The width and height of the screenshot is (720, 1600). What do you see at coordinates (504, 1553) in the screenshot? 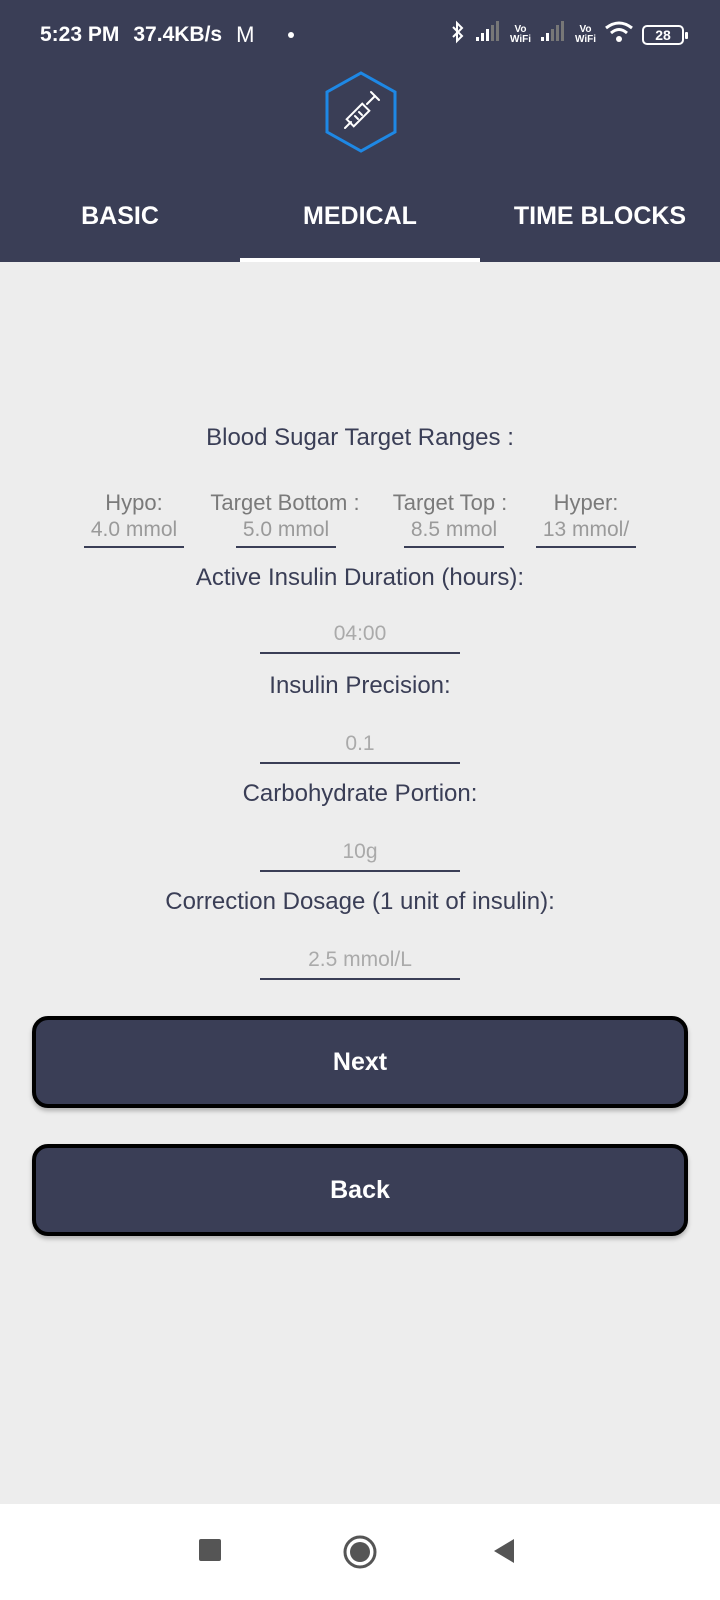
I see `back-triangle-icon` at bounding box center [504, 1553].